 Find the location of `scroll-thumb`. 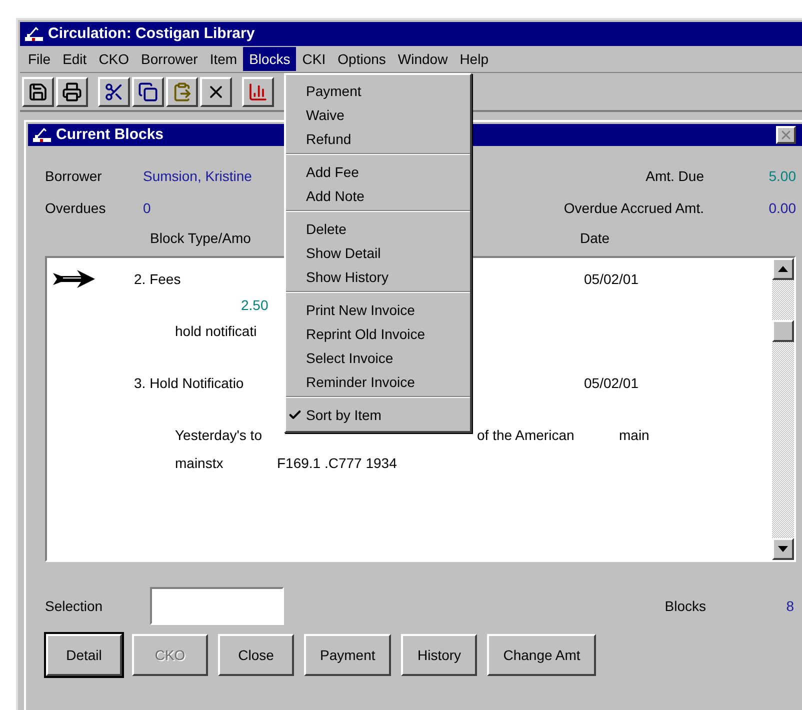

scroll-thumb is located at coordinates (783, 331).